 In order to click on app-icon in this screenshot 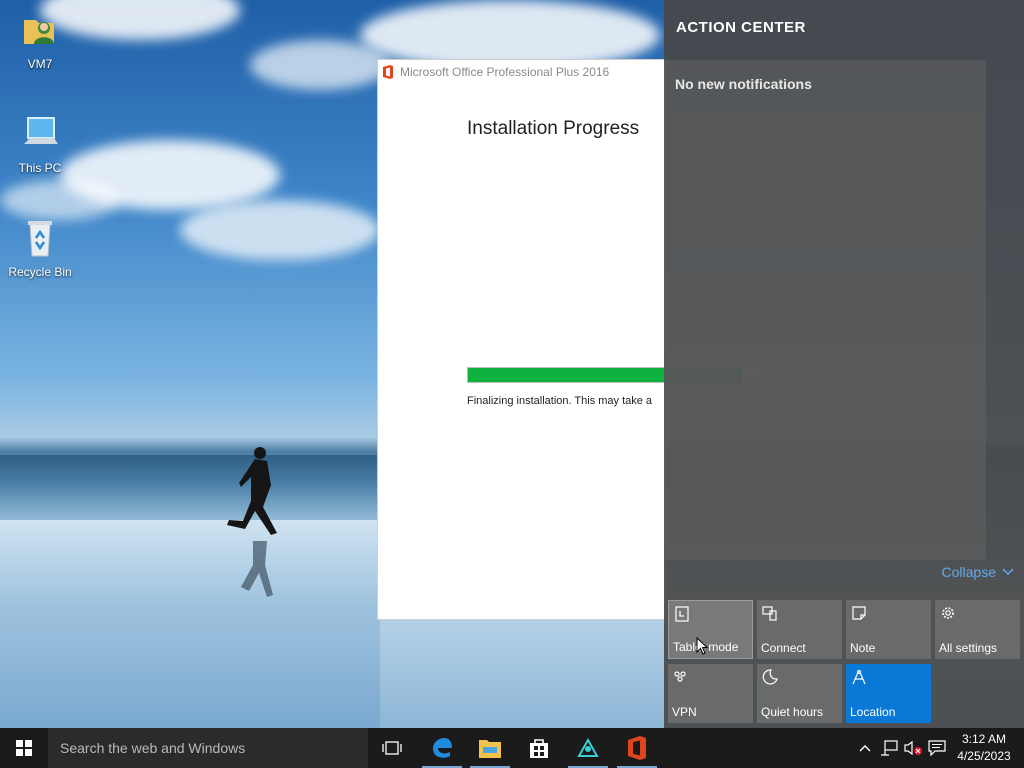, I will do `click(588, 747)`.